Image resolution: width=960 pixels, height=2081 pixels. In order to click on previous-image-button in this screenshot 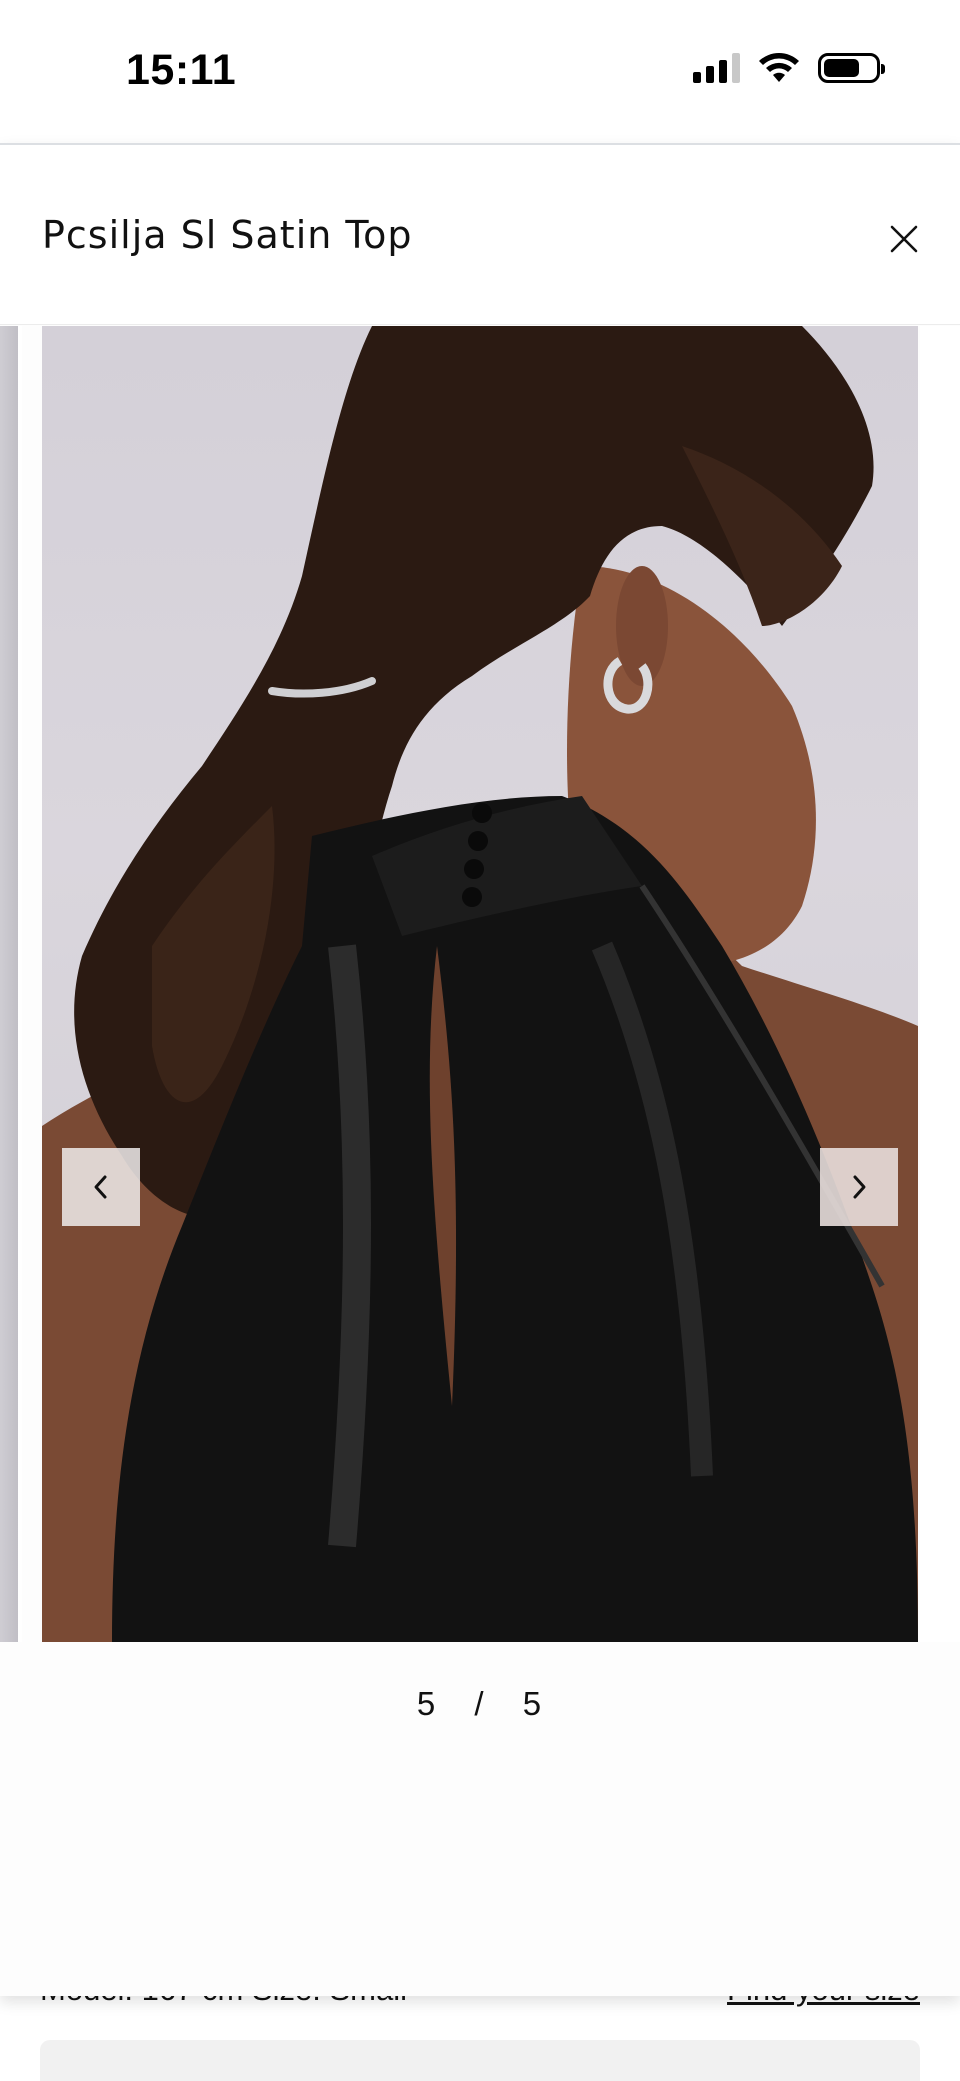, I will do `click(101, 1187)`.